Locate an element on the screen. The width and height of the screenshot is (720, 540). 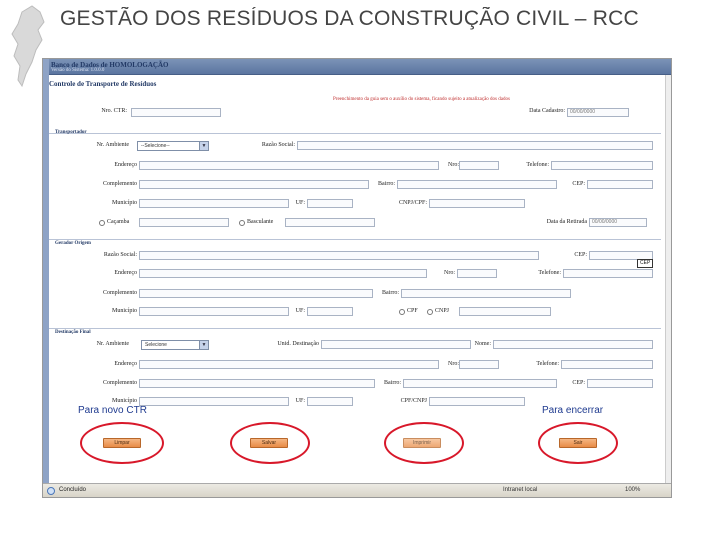
gerador-endereco-field is located at coordinates (283, 273).